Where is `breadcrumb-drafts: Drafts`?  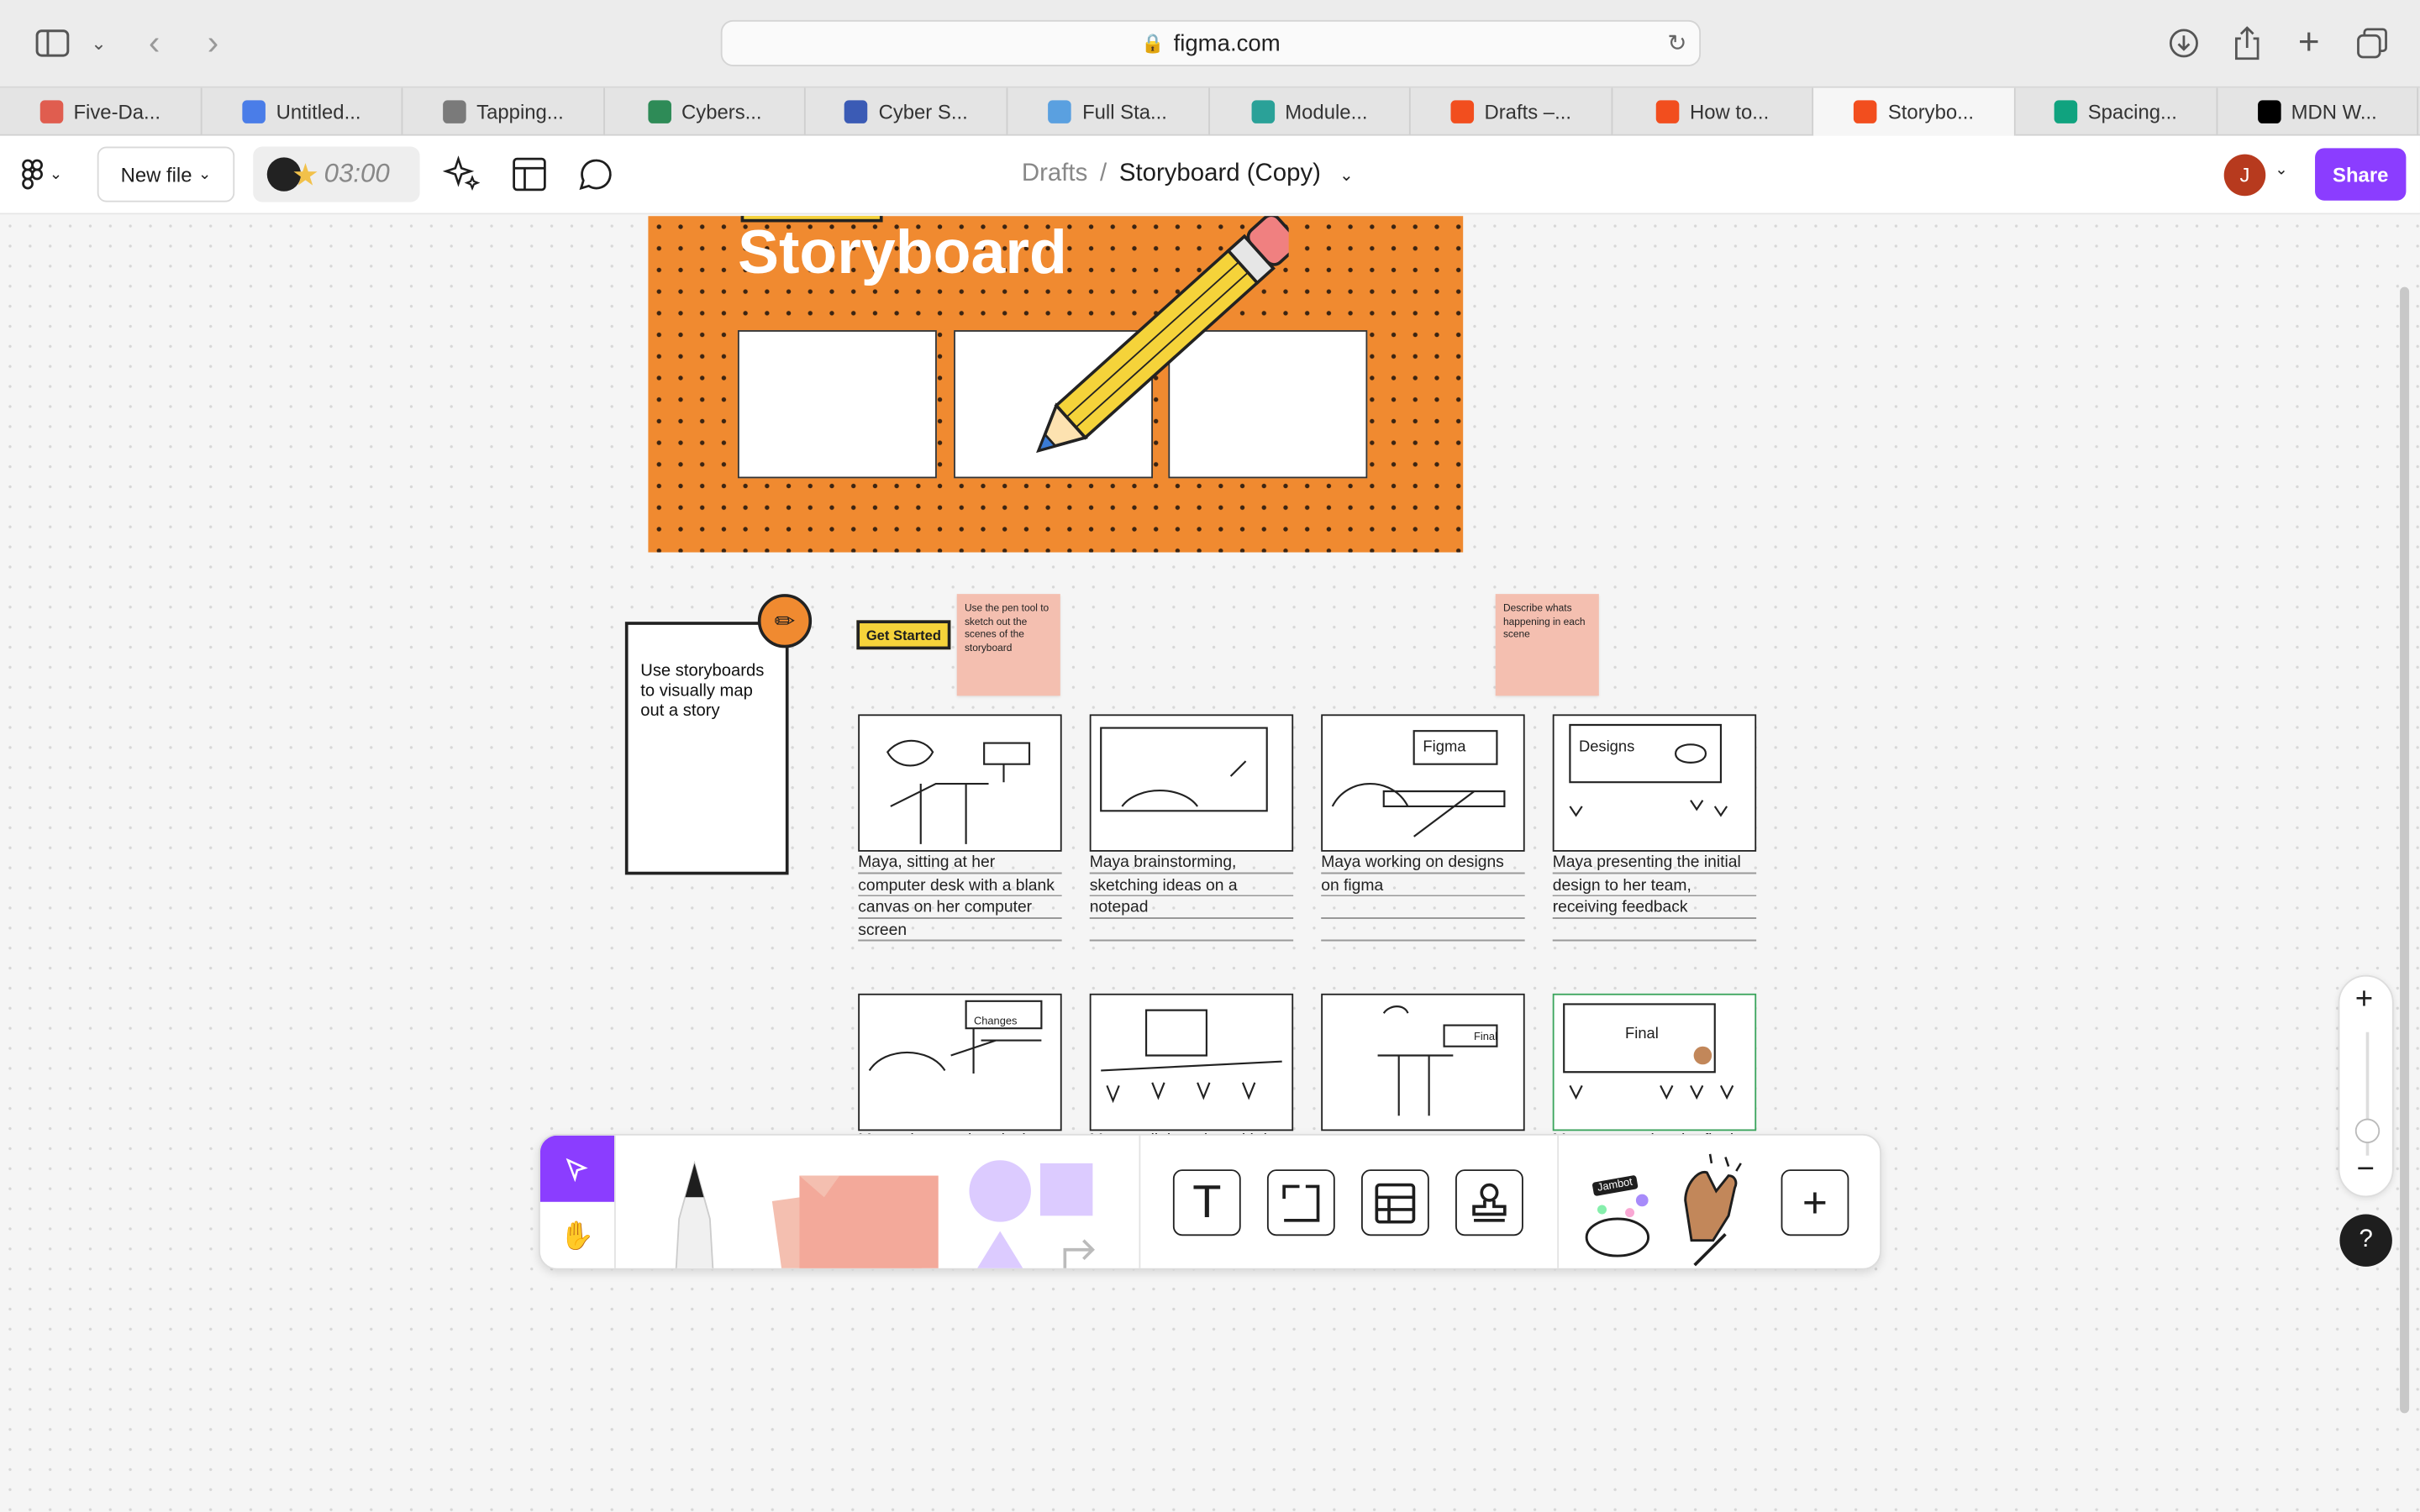 breadcrumb-drafts: Drafts is located at coordinates (1054, 174).